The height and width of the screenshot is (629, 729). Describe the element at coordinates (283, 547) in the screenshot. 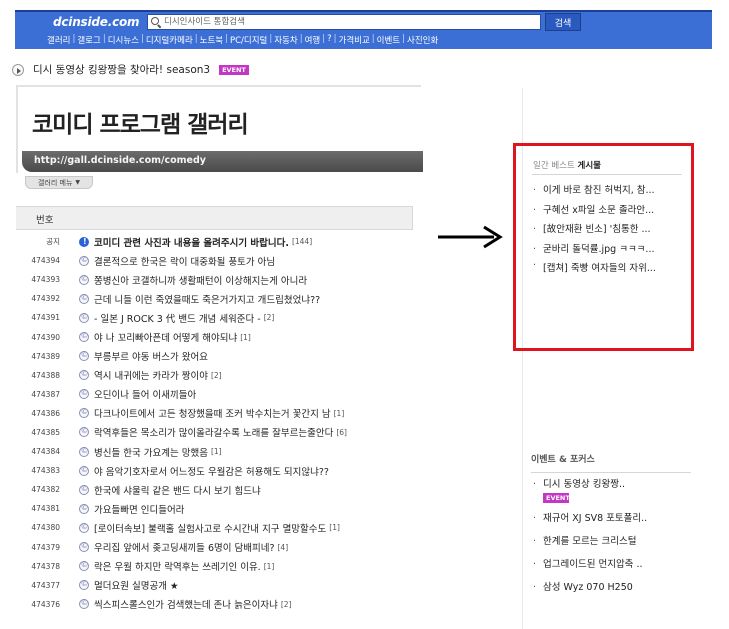

I see `comment-count: [4]` at that location.